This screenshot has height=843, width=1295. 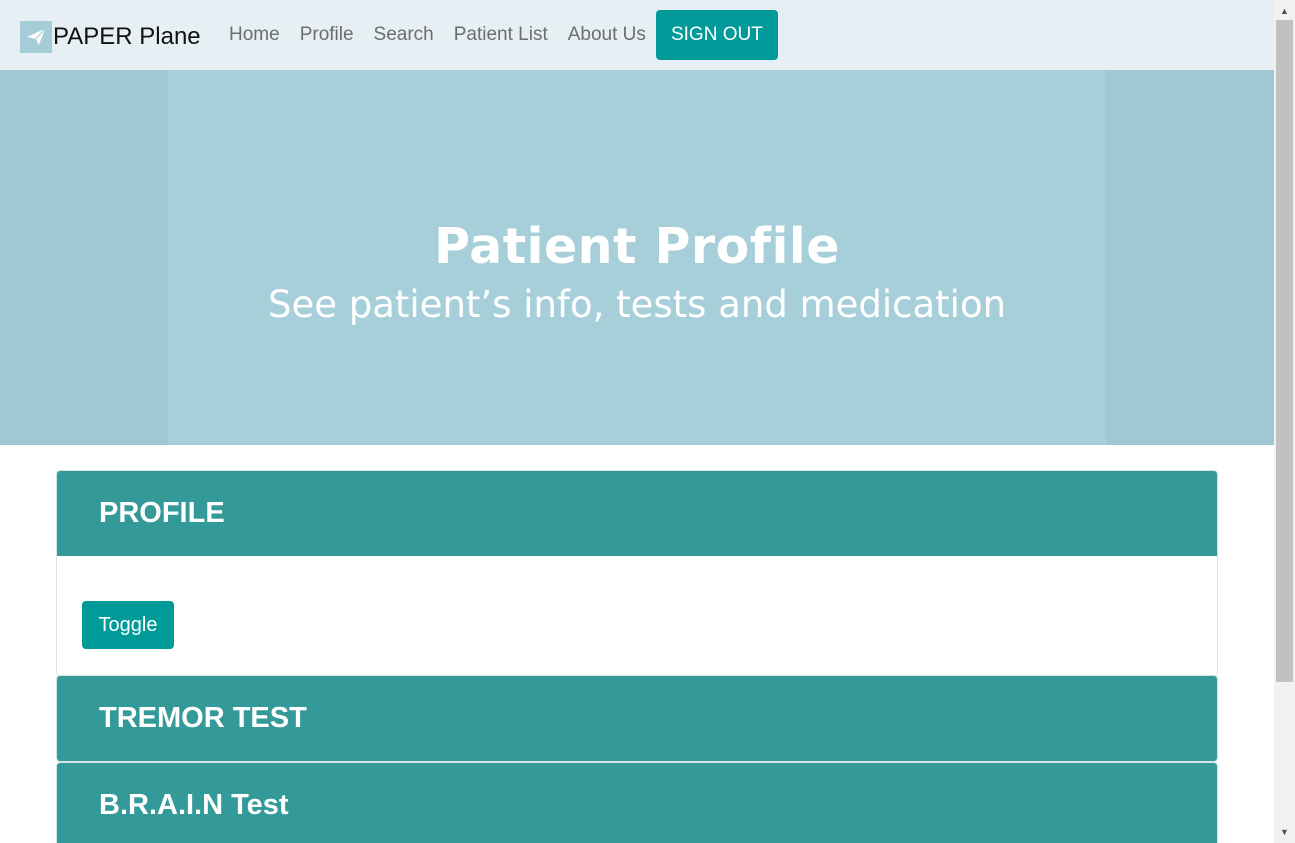 What do you see at coordinates (607, 35) in the screenshot?
I see `nav-link-about-us: About Us` at bounding box center [607, 35].